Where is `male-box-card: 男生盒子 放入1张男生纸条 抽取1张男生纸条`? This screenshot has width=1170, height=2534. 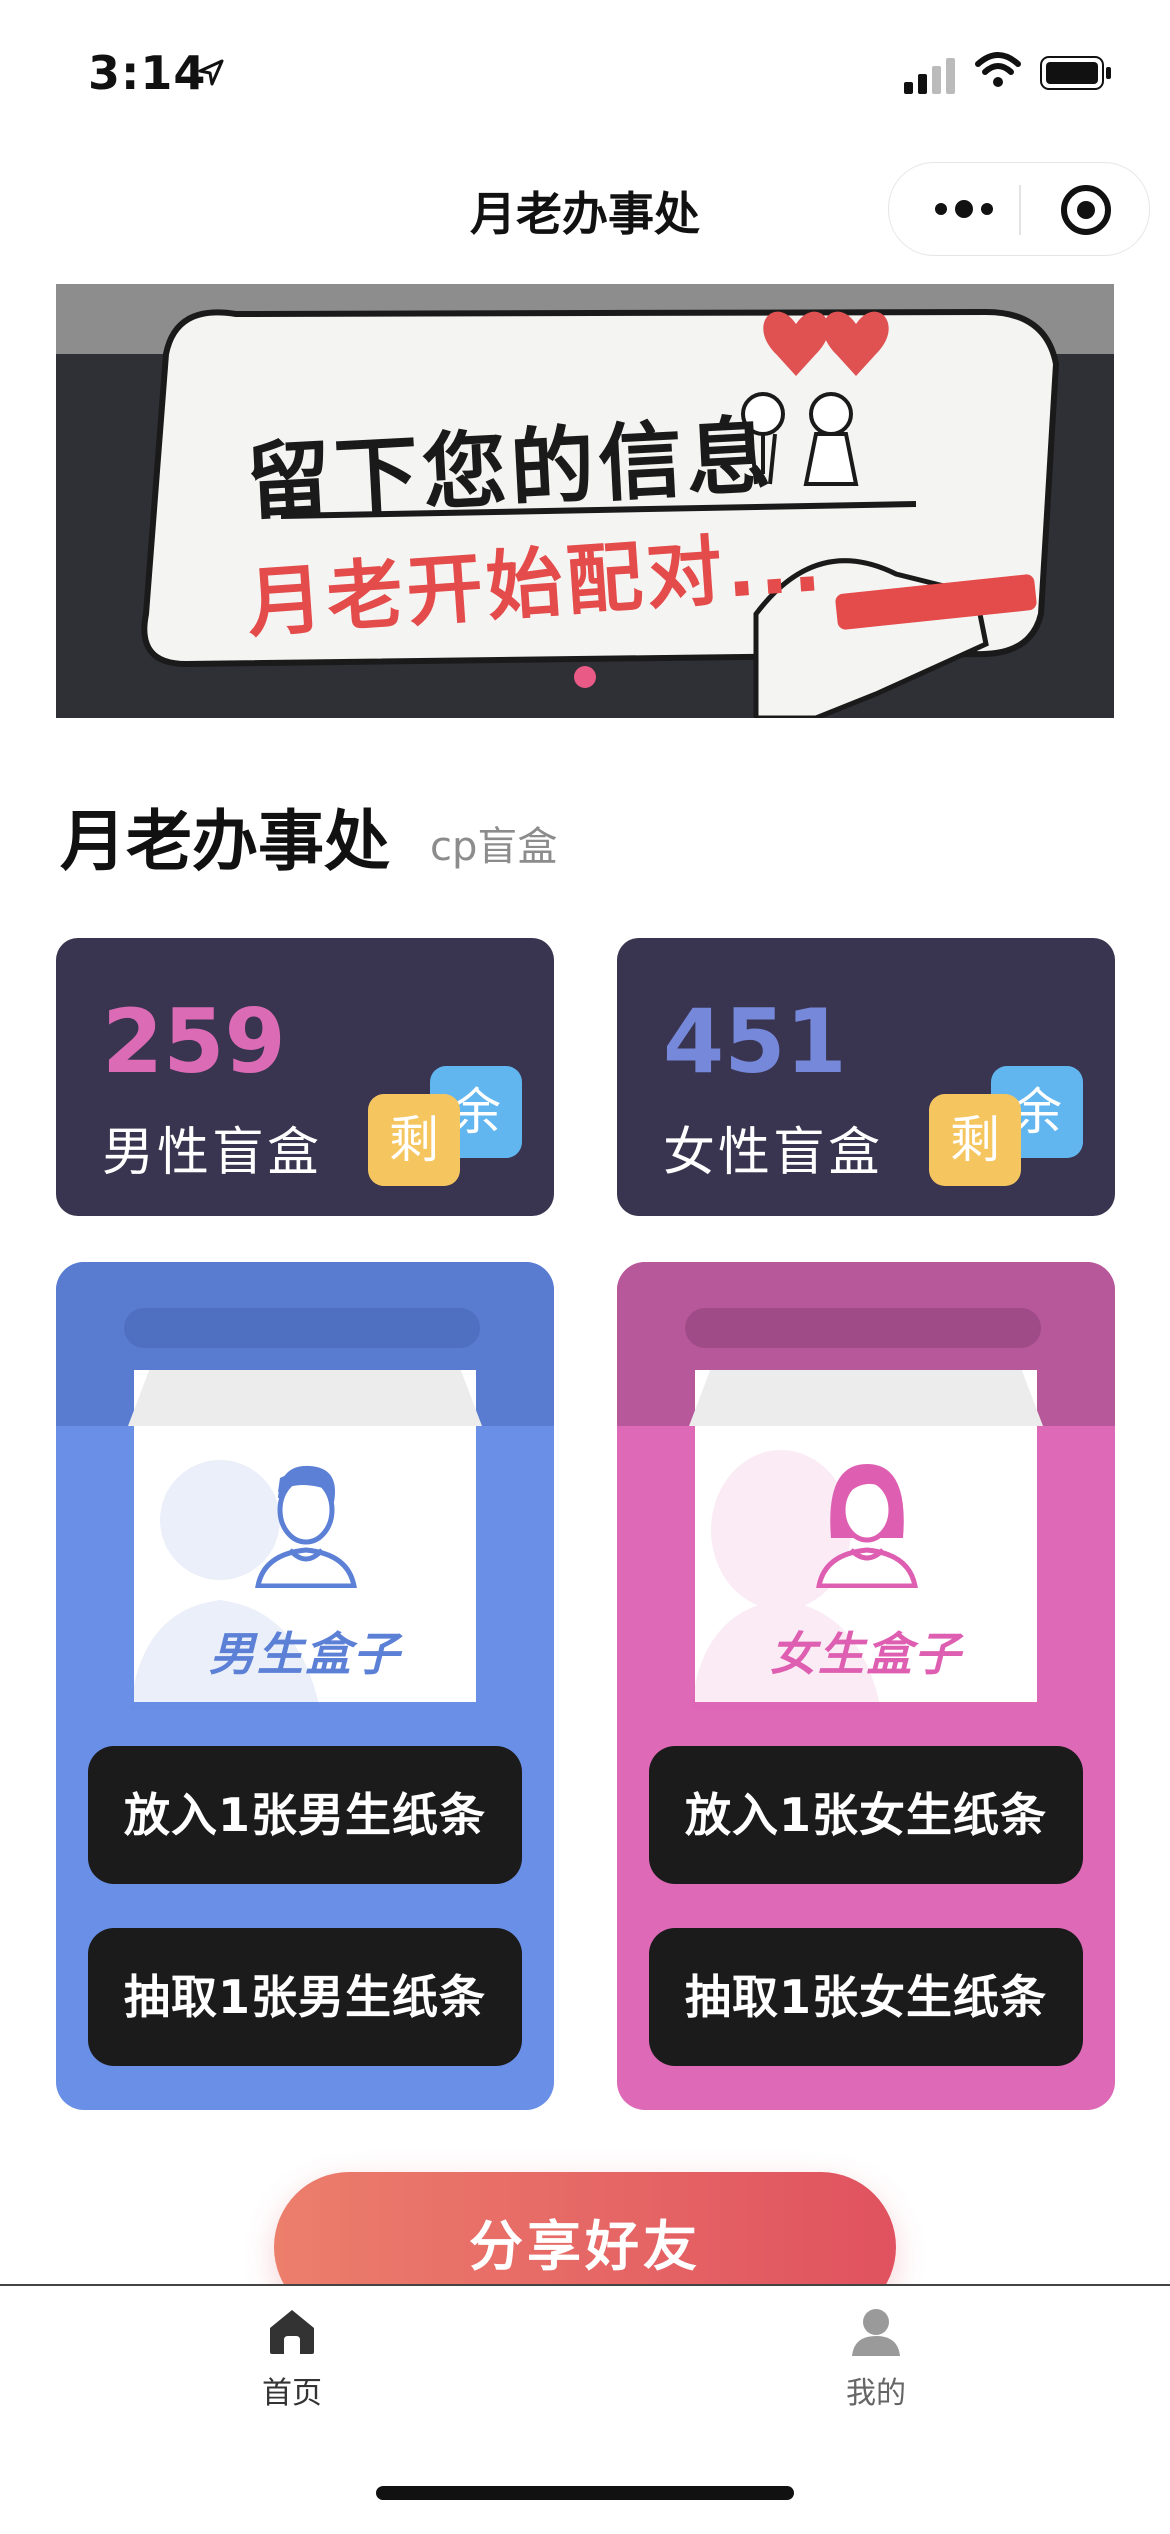 male-box-card: 男生盒子 放入1张男生纸条 抽取1张男生纸条 is located at coordinates (305, 1686).